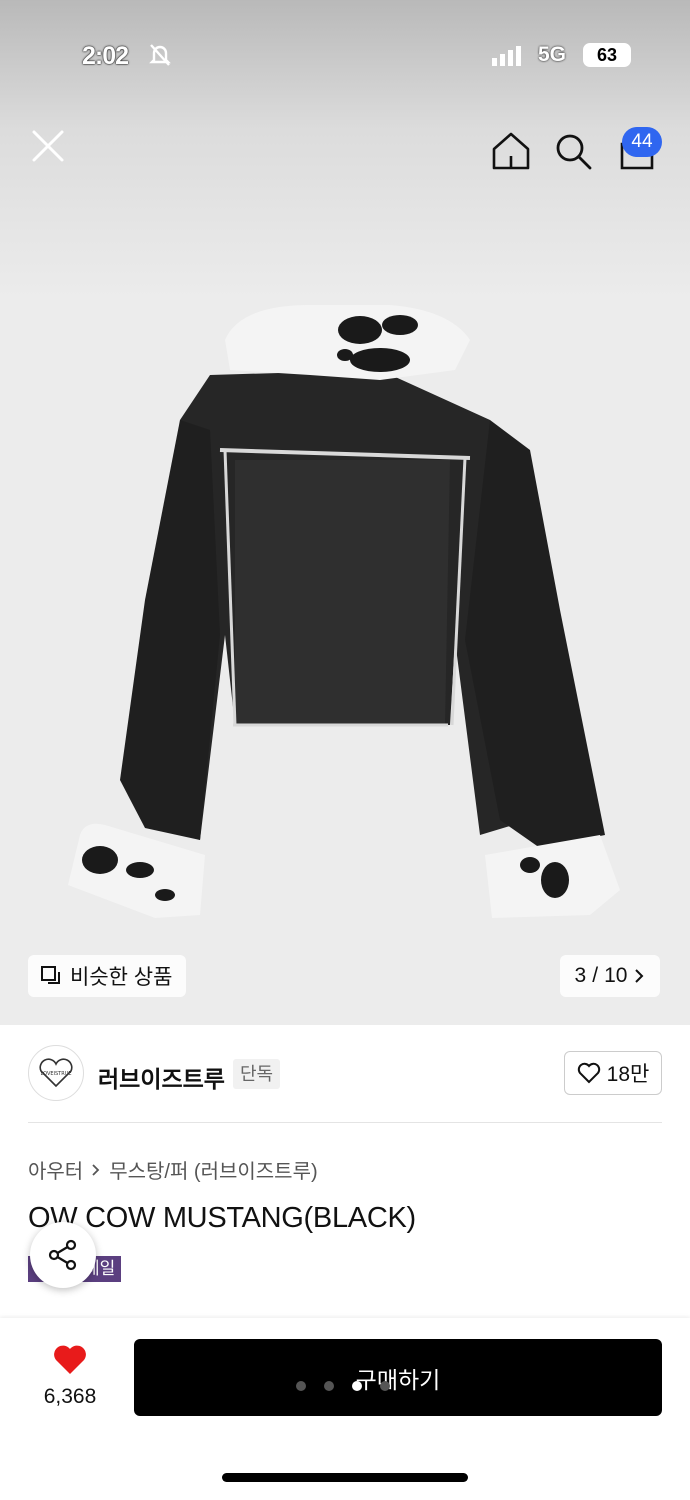 The height and width of the screenshot is (1500, 690). What do you see at coordinates (222, 1218) in the screenshot?
I see `product-title: OW COW MUSTANG(BLACK)` at bounding box center [222, 1218].